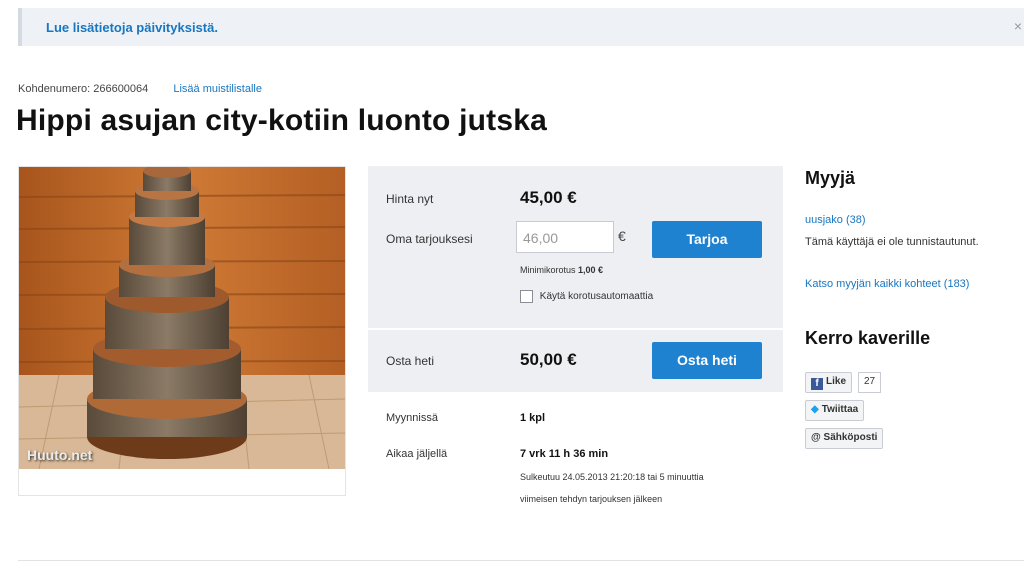  Describe the element at coordinates (60, 455) in the screenshot. I see `photo-watermark: Huuto.net` at that location.